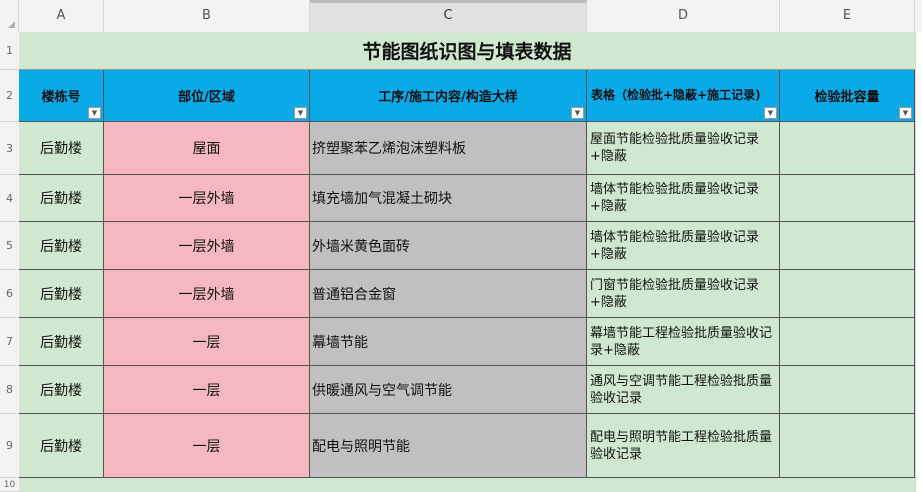  What do you see at coordinates (9, 246) in the screenshot?
I see `row-header-5: 5` at bounding box center [9, 246].